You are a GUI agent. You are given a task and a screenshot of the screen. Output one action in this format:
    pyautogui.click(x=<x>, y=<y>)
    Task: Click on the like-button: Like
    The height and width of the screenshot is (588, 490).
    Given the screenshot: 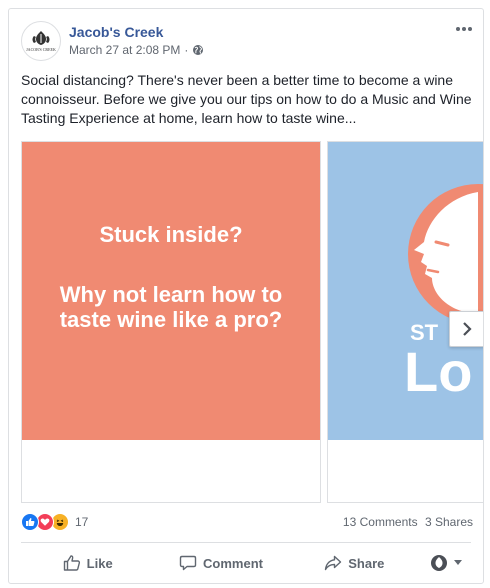 What is the action you would take?
    pyautogui.click(x=87, y=563)
    